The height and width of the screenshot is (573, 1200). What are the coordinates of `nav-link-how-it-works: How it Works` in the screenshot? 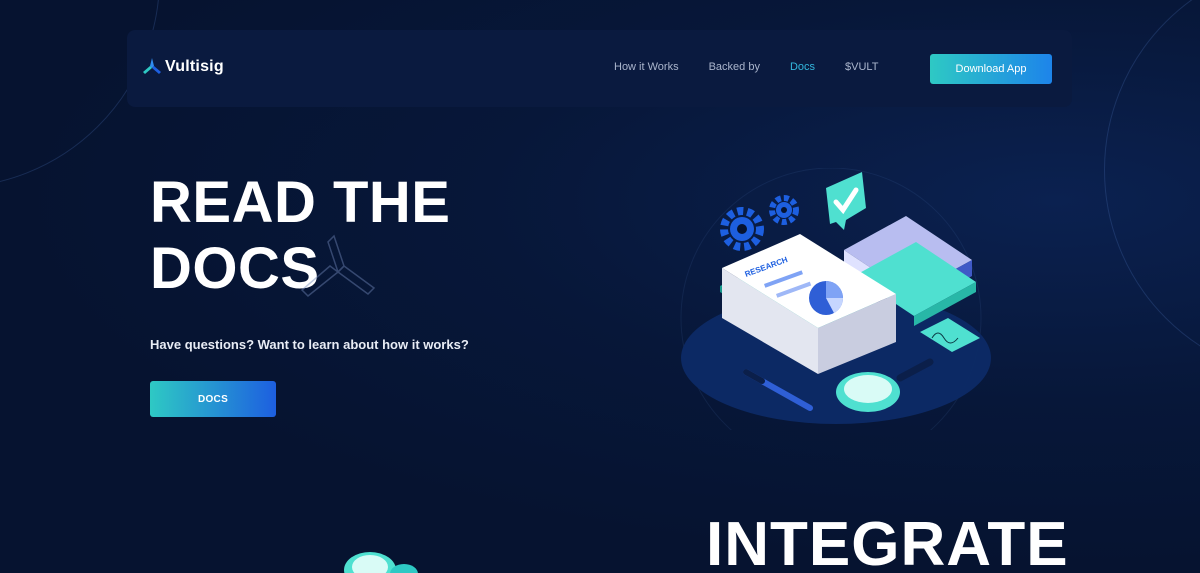 It's located at (646, 67).